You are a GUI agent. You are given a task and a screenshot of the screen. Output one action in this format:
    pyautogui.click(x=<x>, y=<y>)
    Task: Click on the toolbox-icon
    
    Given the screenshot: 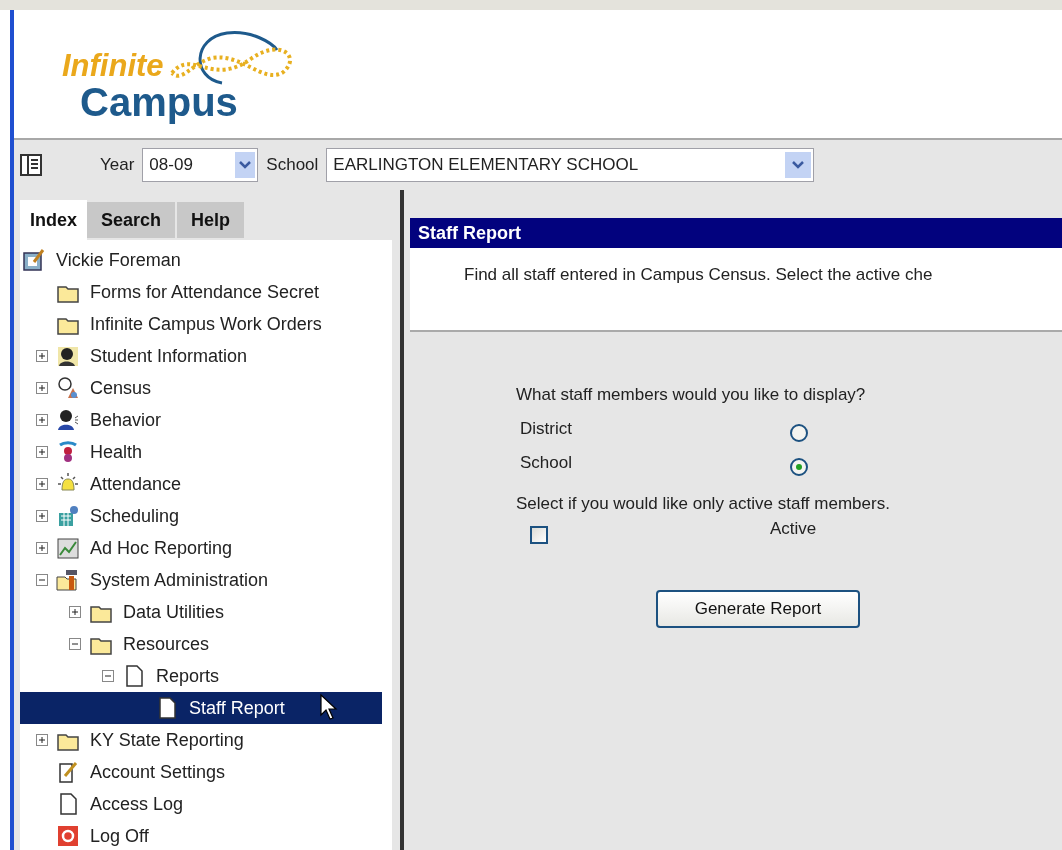 What is the action you would take?
    pyautogui.click(x=68, y=580)
    